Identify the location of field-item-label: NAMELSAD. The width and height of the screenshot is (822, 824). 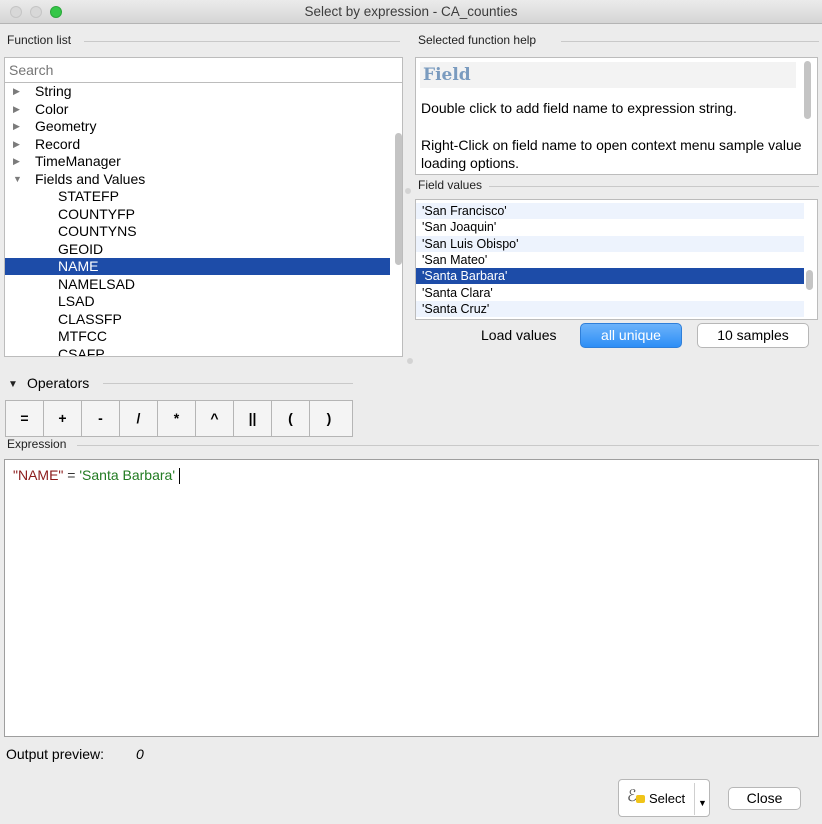
(97, 283).